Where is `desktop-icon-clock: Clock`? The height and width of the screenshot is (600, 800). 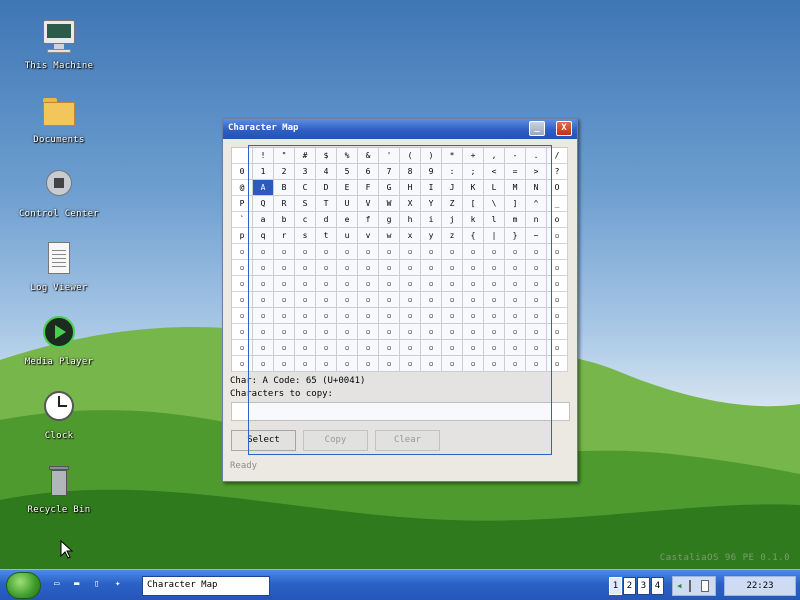 desktop-icon-clock: Clock is located at coordinates (59, 414).